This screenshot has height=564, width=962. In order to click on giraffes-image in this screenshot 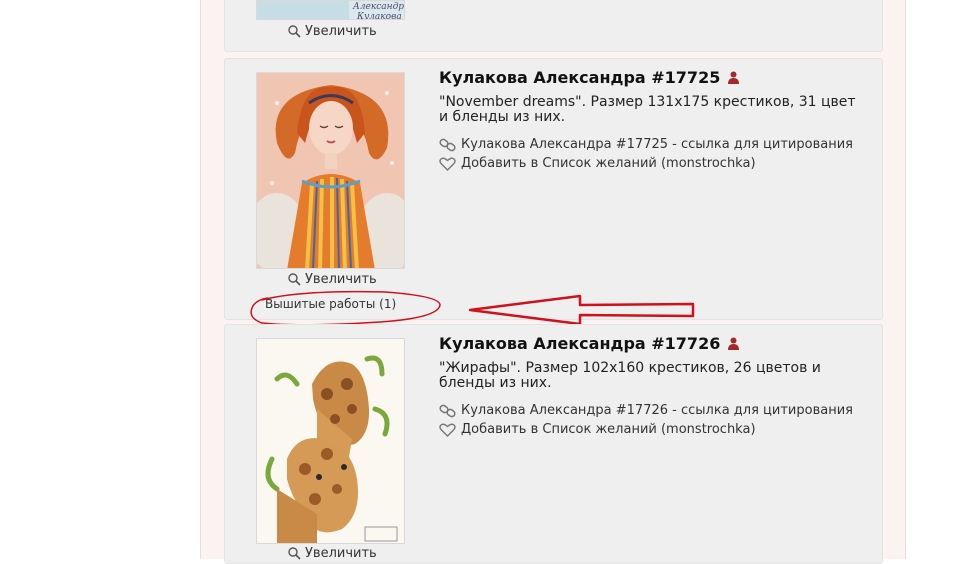, I will do `click(330, 441)`.